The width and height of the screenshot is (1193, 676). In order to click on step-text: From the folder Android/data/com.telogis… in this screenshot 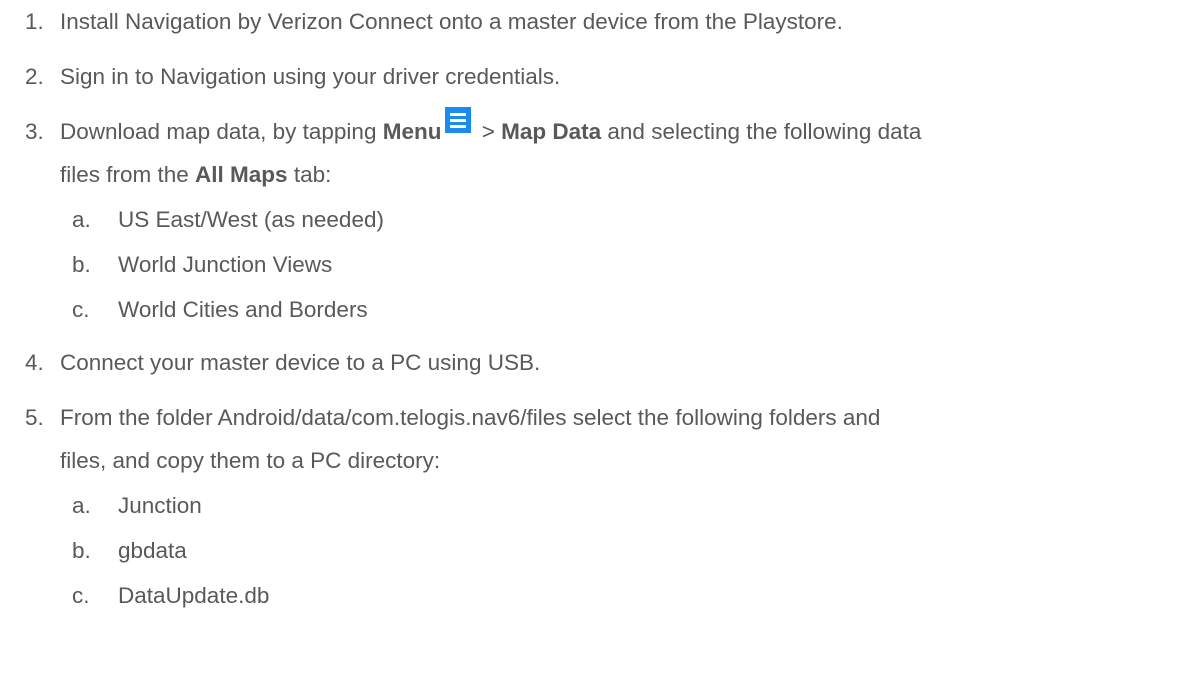, I will do `click(470, 417)`.